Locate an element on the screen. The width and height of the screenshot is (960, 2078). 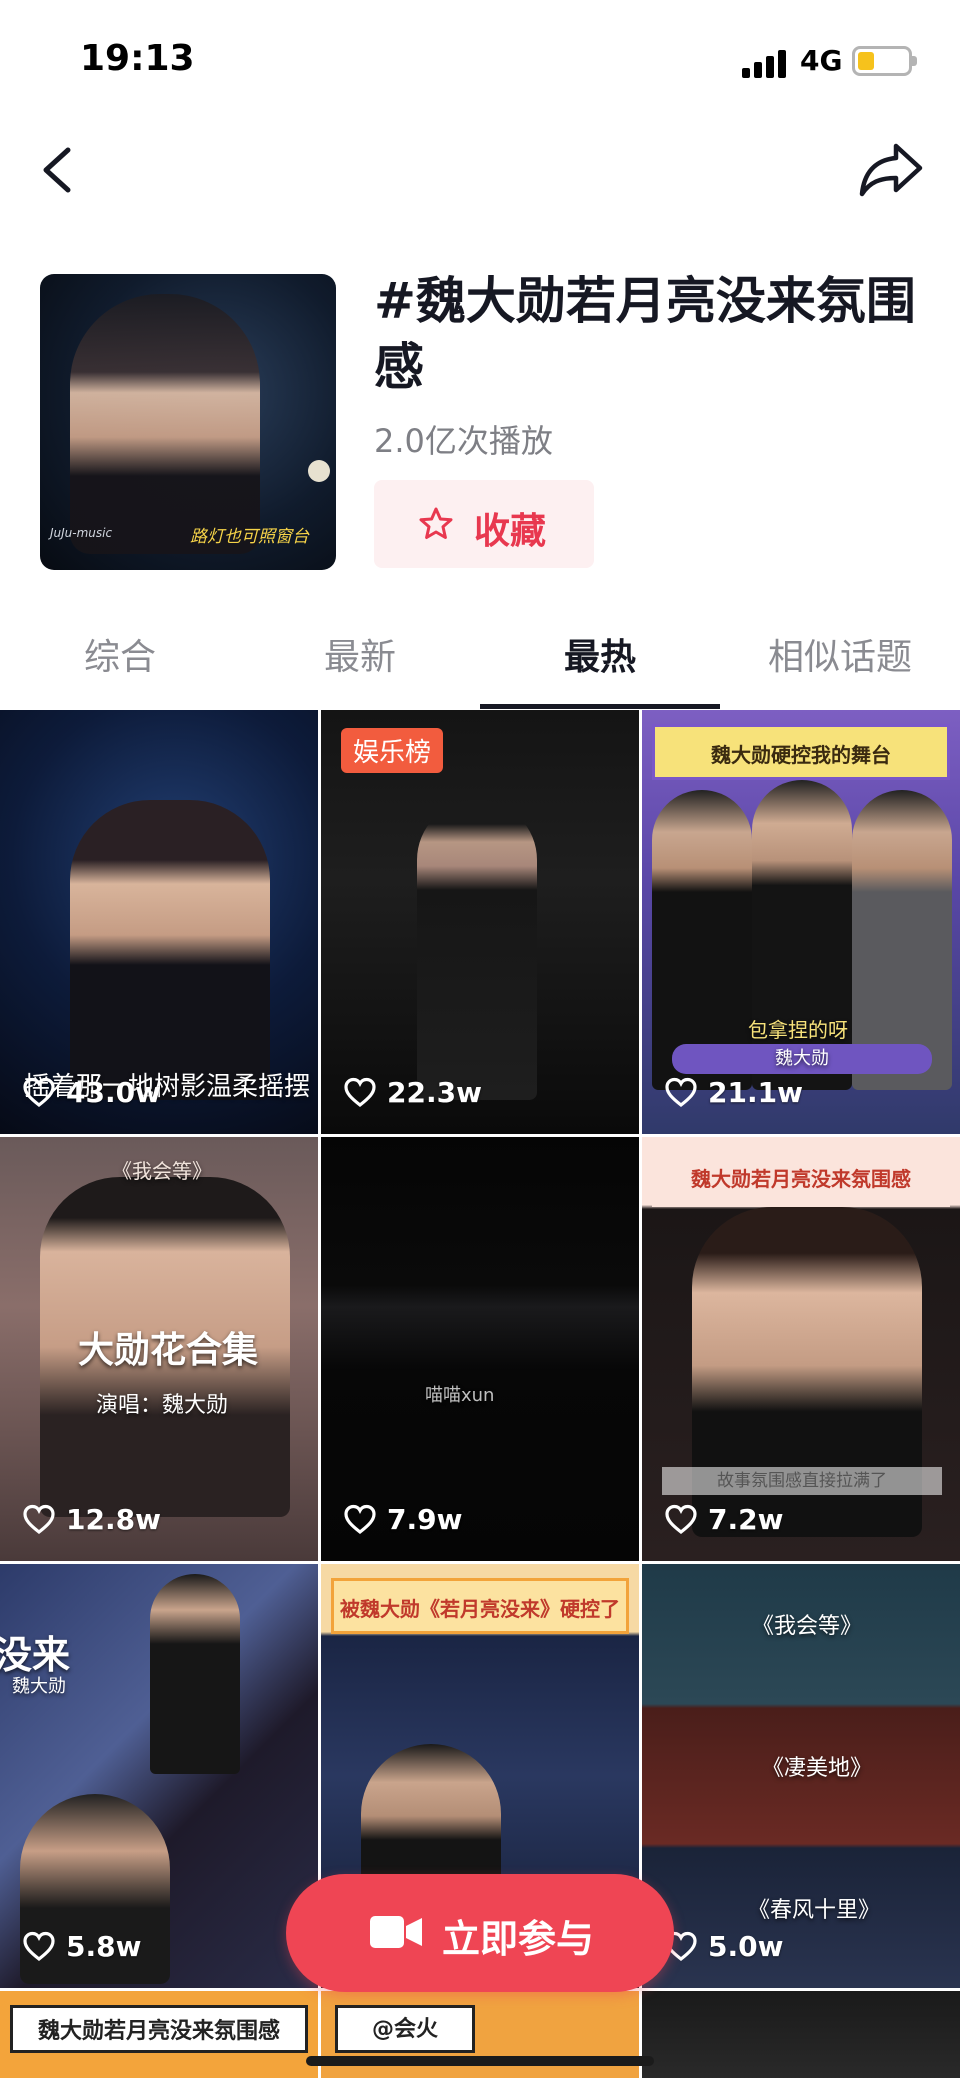
like-count-text: 21.1w is located at coordinates (755, 1092).